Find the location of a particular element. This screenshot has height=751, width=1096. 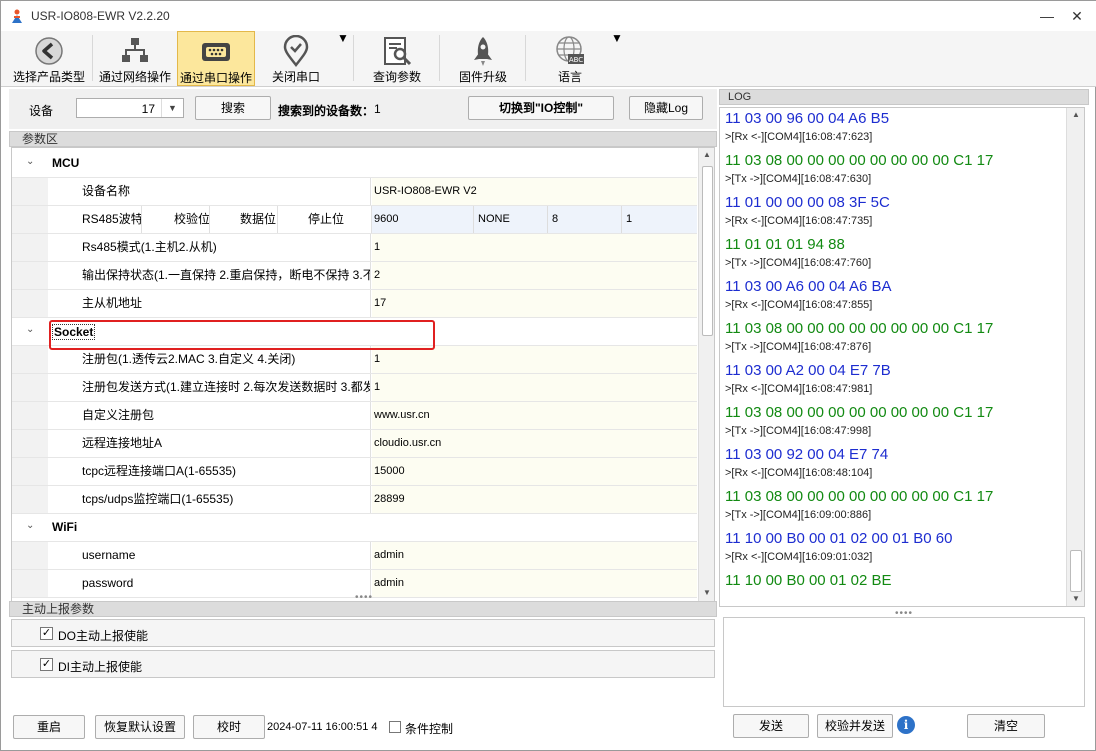

language-button: ABC 语言 is located at coordinates (570, 58).